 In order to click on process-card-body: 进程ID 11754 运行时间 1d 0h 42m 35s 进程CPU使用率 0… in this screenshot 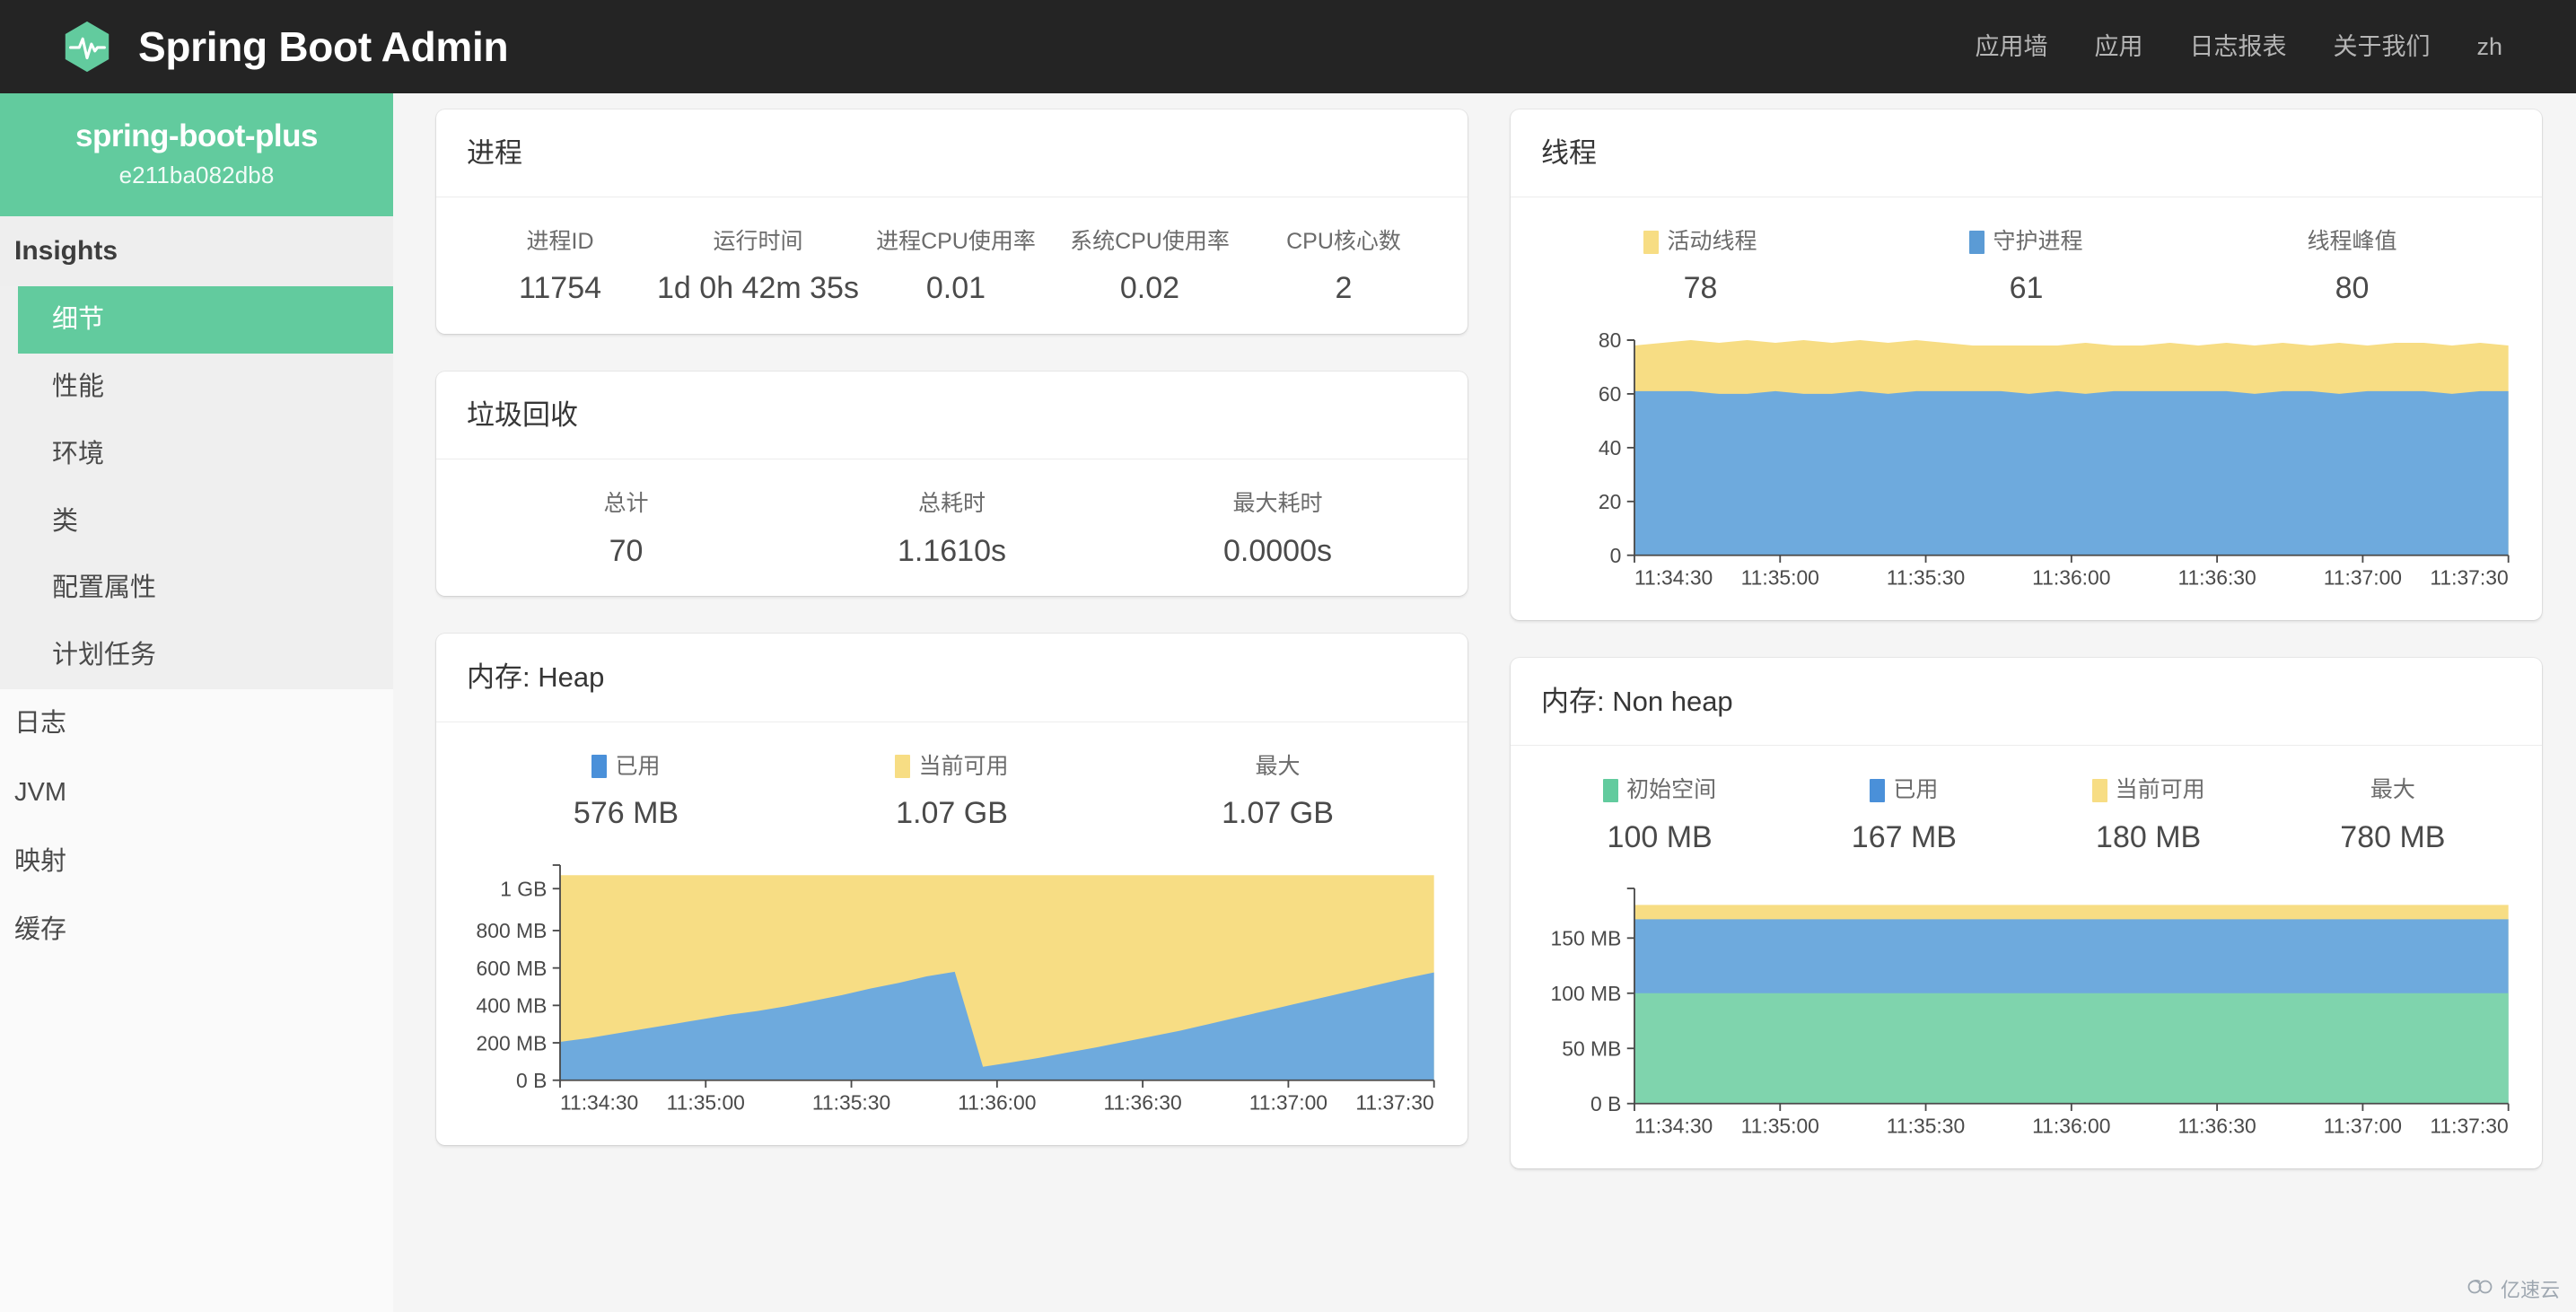, I will do `click(952, 265)`.